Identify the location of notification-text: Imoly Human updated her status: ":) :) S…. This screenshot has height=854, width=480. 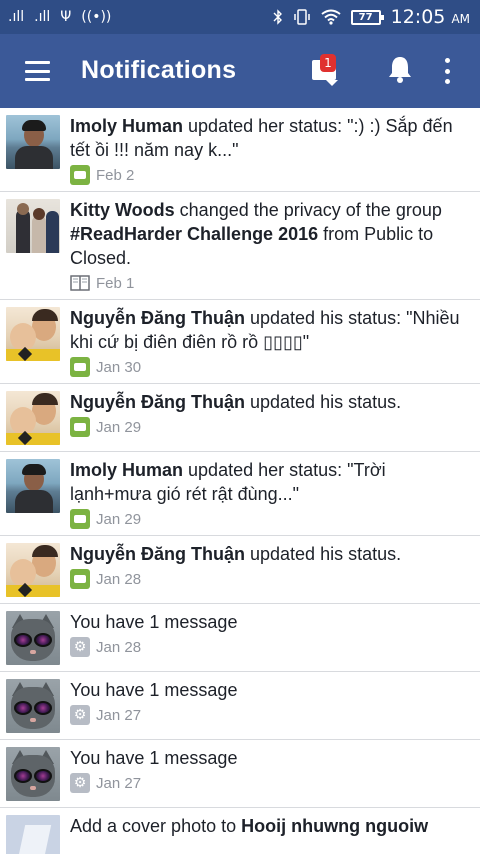
(271, 138).